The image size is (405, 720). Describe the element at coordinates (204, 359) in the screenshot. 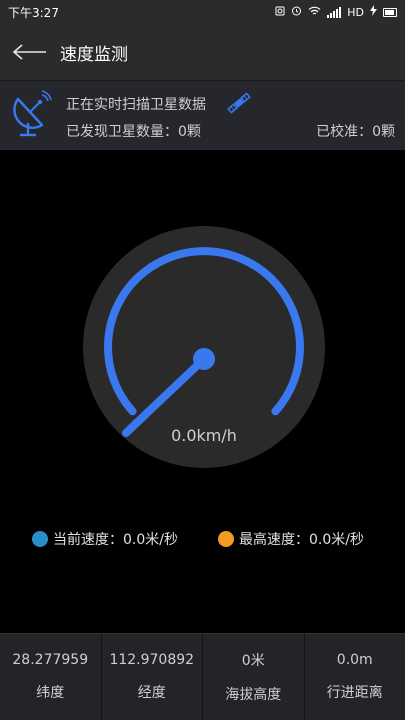

I see `gauge-hub` at that location.